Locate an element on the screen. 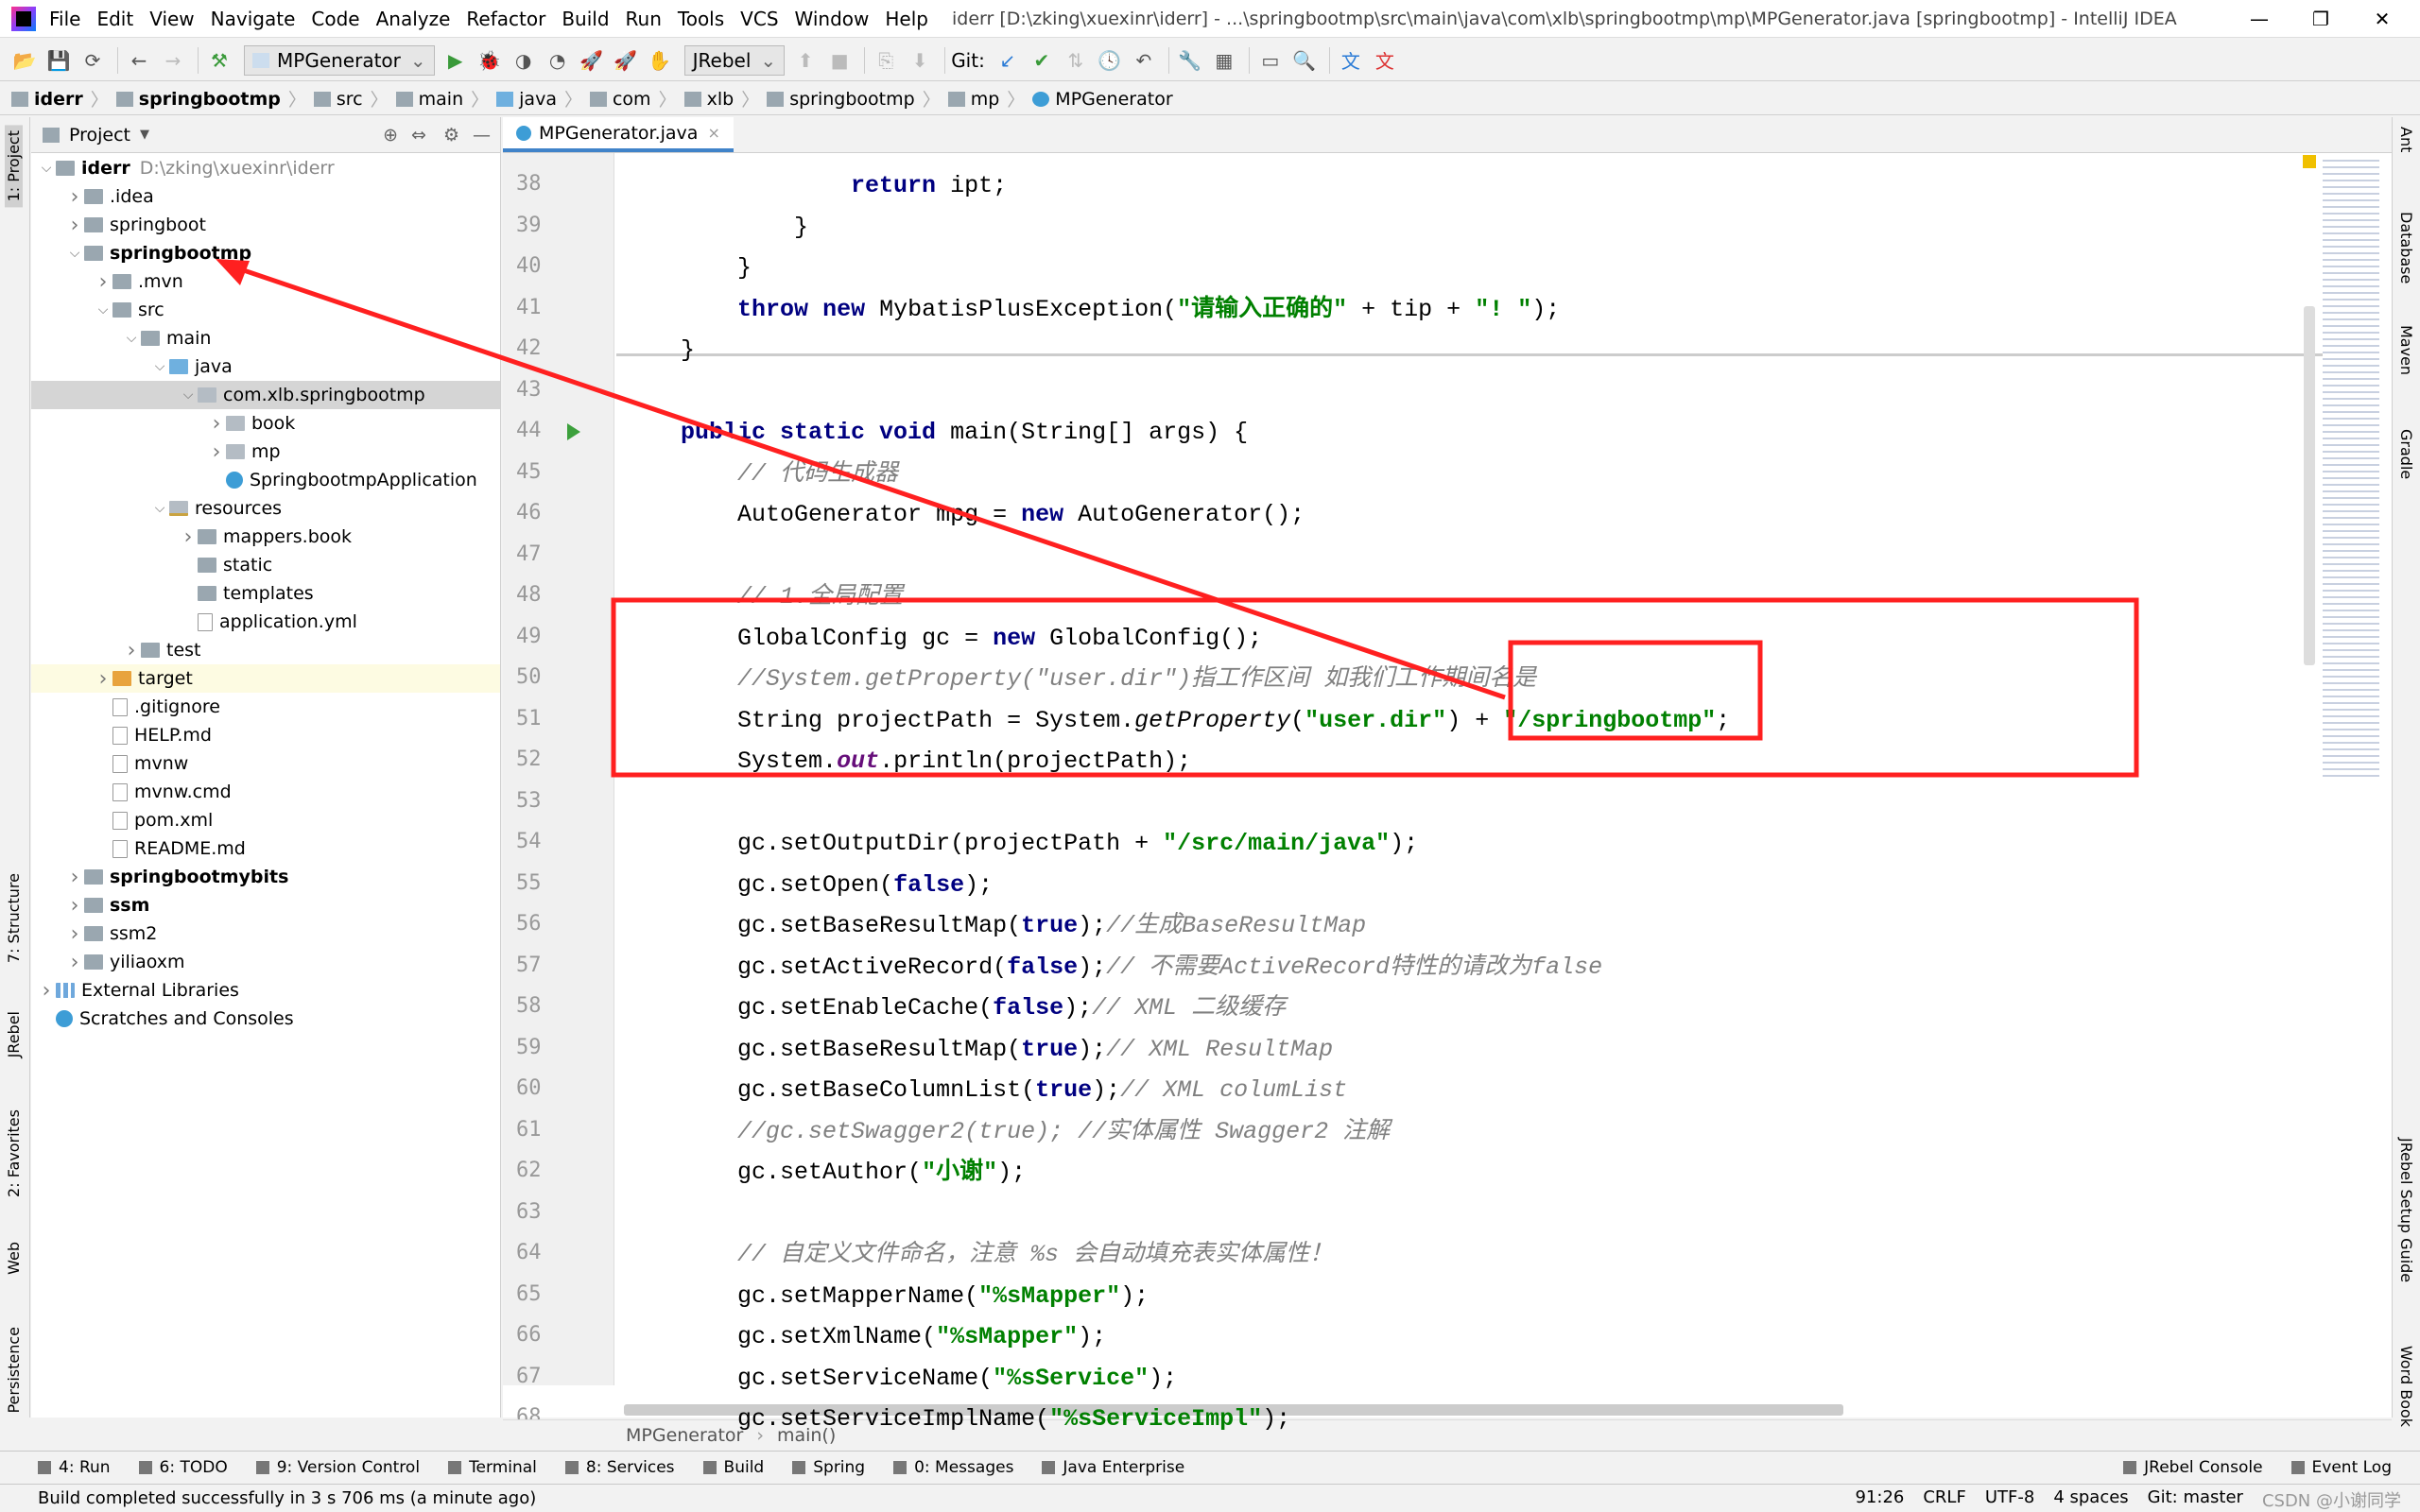  tool-window-8-services: 8: Services is located at coordinates (619, 1467).